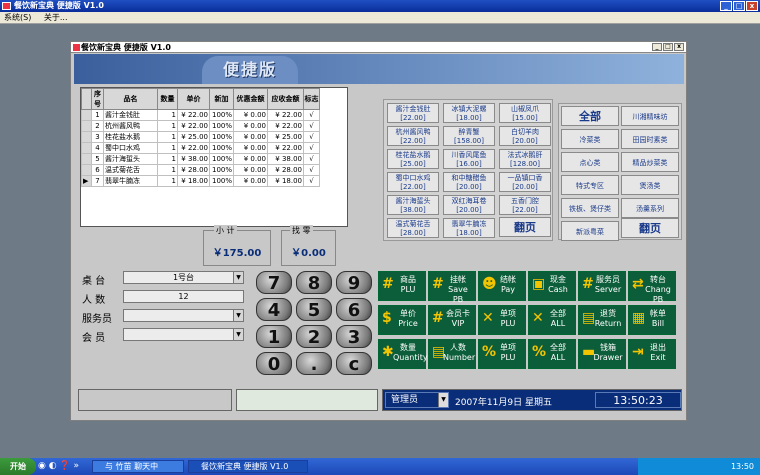 This screenshot has height=475, width=760. I want to click on function-button: ⇄ 转台 Chang PB, so click(652, 287).